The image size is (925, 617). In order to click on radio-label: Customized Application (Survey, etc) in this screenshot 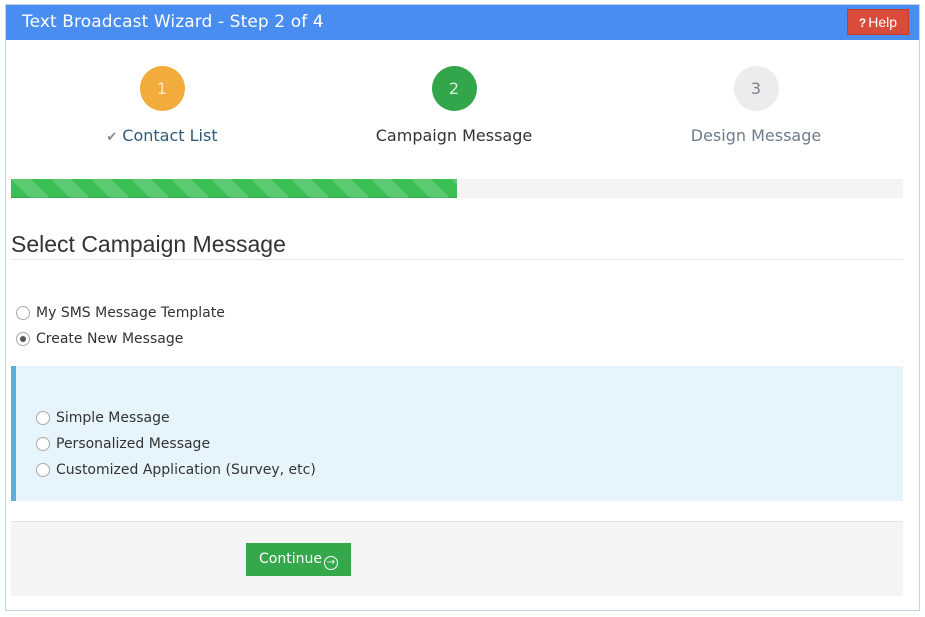, I will do `click(186, 470)`.